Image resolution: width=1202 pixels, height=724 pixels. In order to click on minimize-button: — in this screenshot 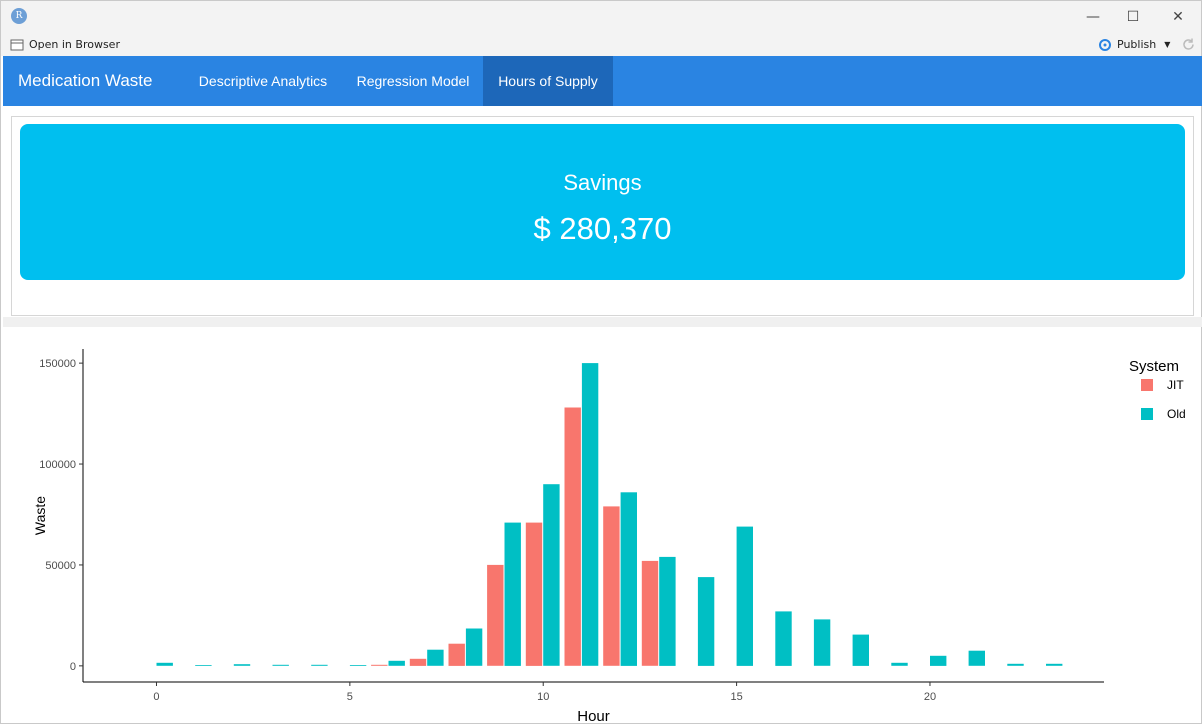, I will do `click(1093, 17)`.